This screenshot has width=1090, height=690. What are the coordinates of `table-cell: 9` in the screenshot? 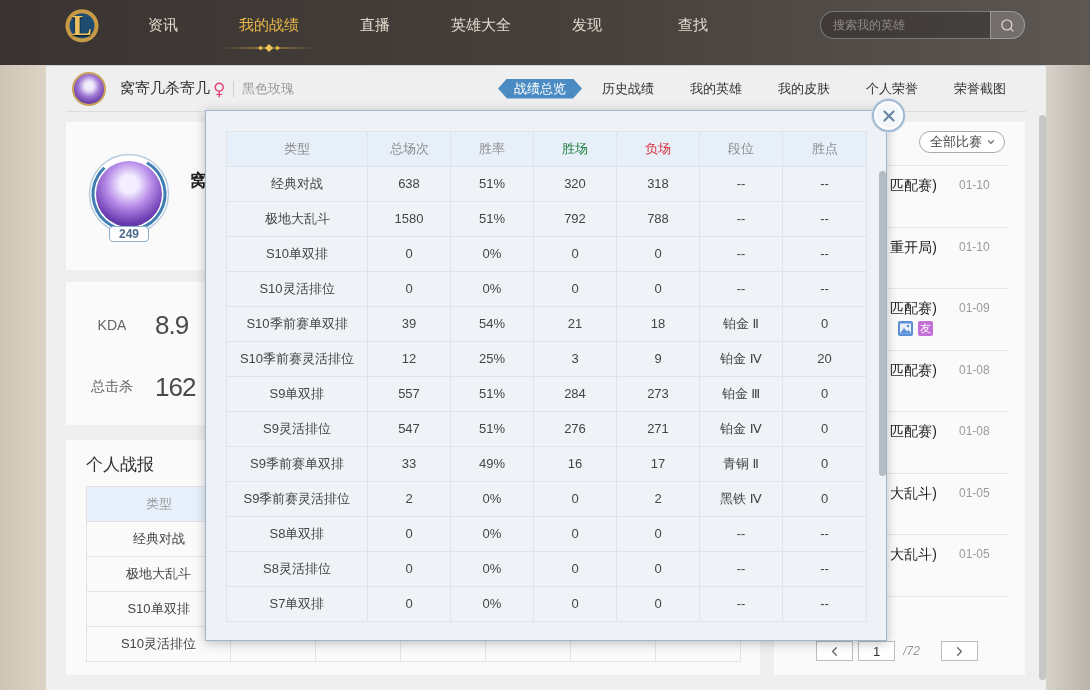 It's located at (658, 359).